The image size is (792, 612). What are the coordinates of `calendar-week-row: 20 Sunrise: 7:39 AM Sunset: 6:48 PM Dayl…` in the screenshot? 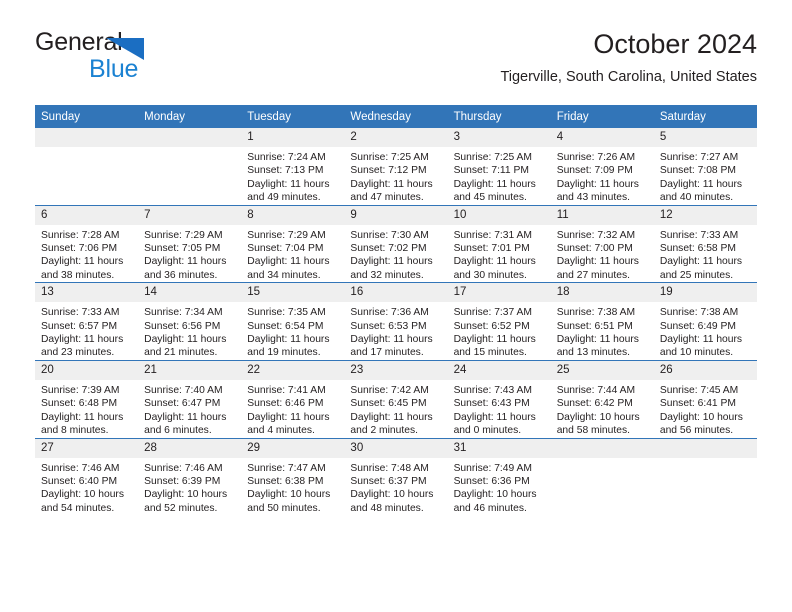 It's located at (396, 398).